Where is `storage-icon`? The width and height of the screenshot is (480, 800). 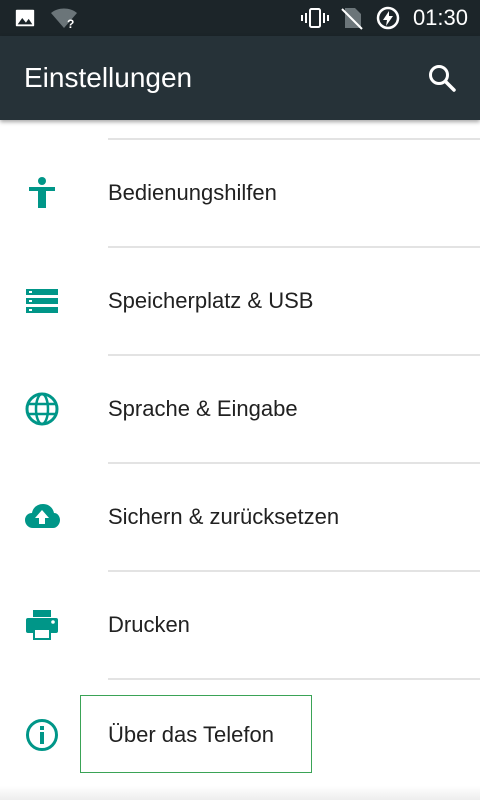 storage-icon is located at coordinates (42, 301).